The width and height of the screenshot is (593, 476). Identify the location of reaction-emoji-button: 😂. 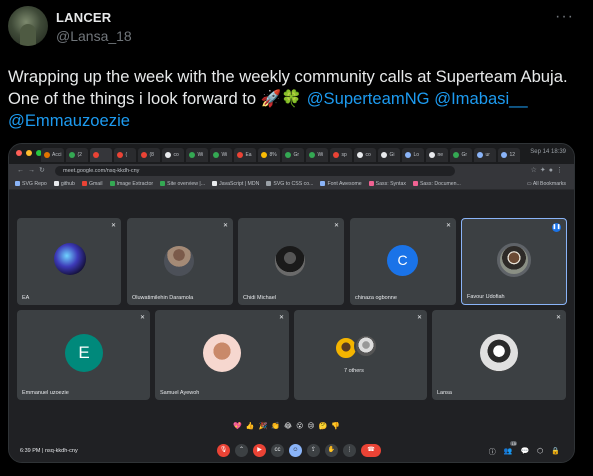
(288, 426).